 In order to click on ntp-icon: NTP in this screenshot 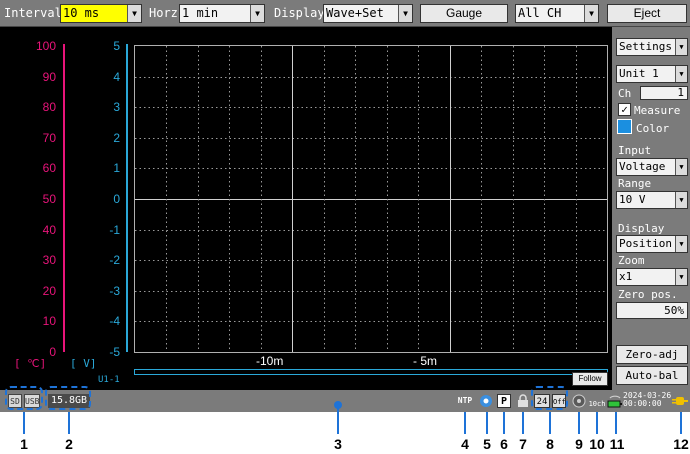, I will do `click(465, 401)`.